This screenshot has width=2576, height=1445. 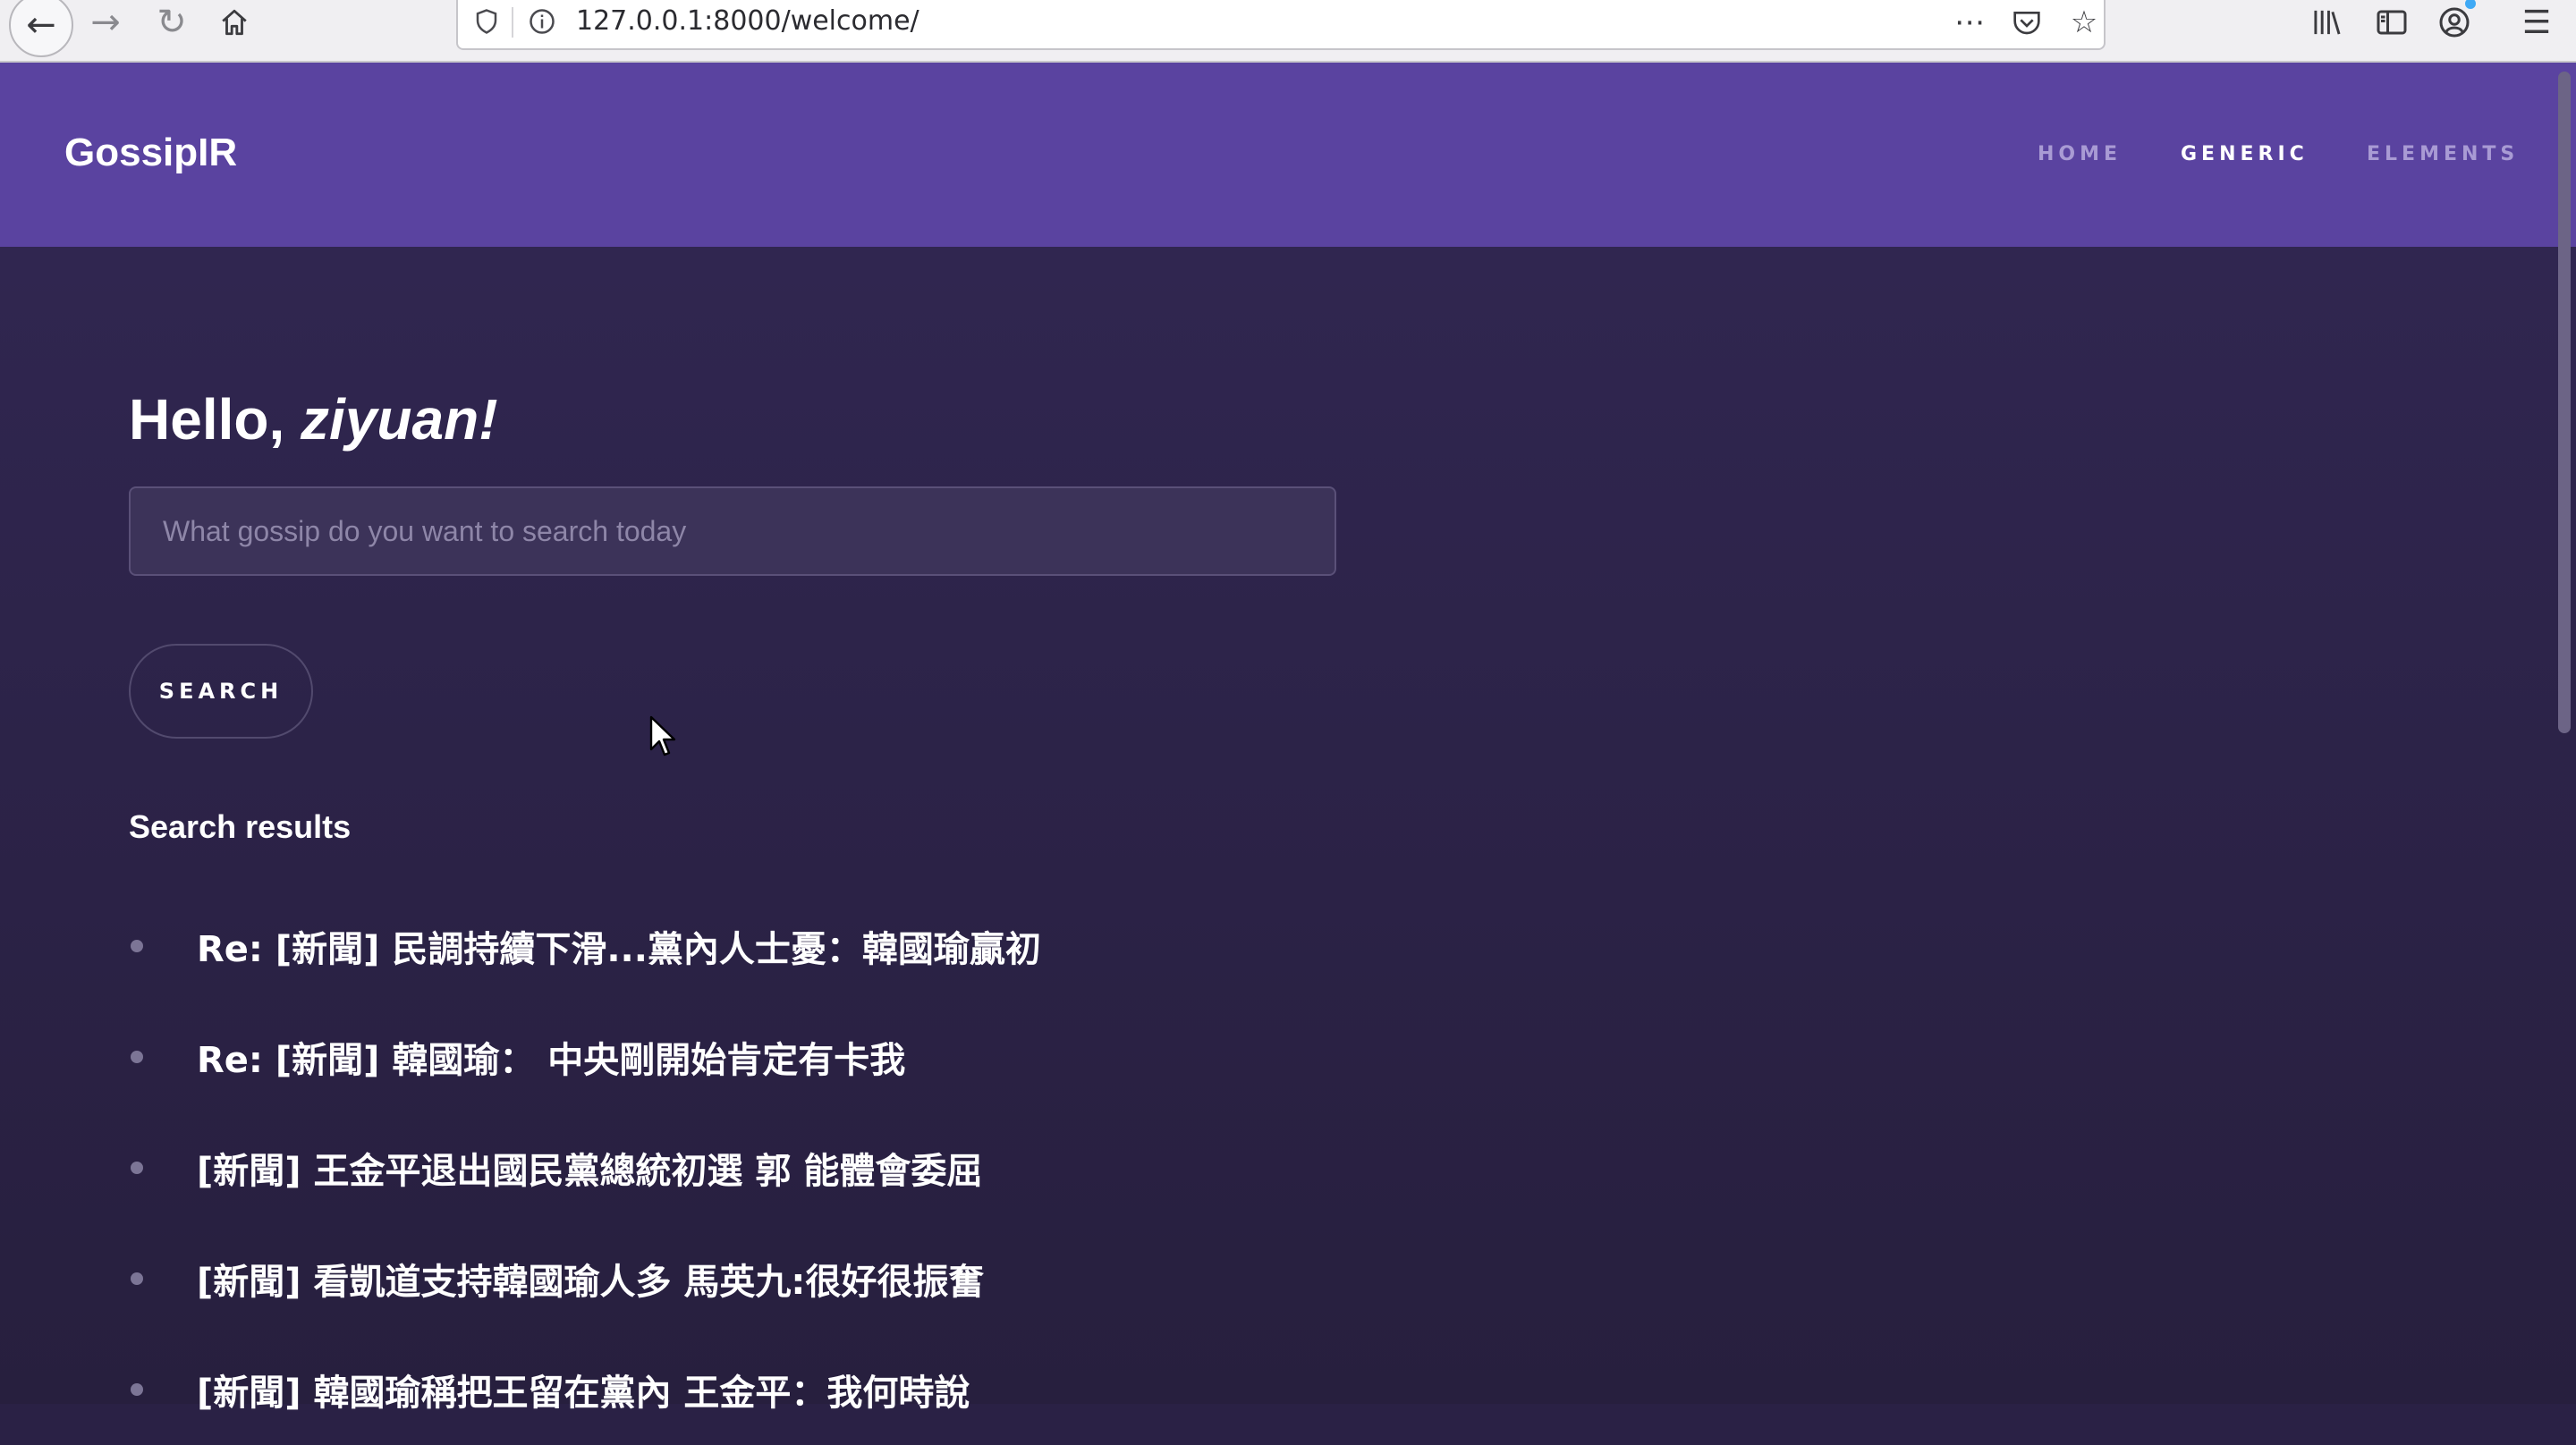 I want to click on star-icon: ☆, so click(x=2084, y=22).